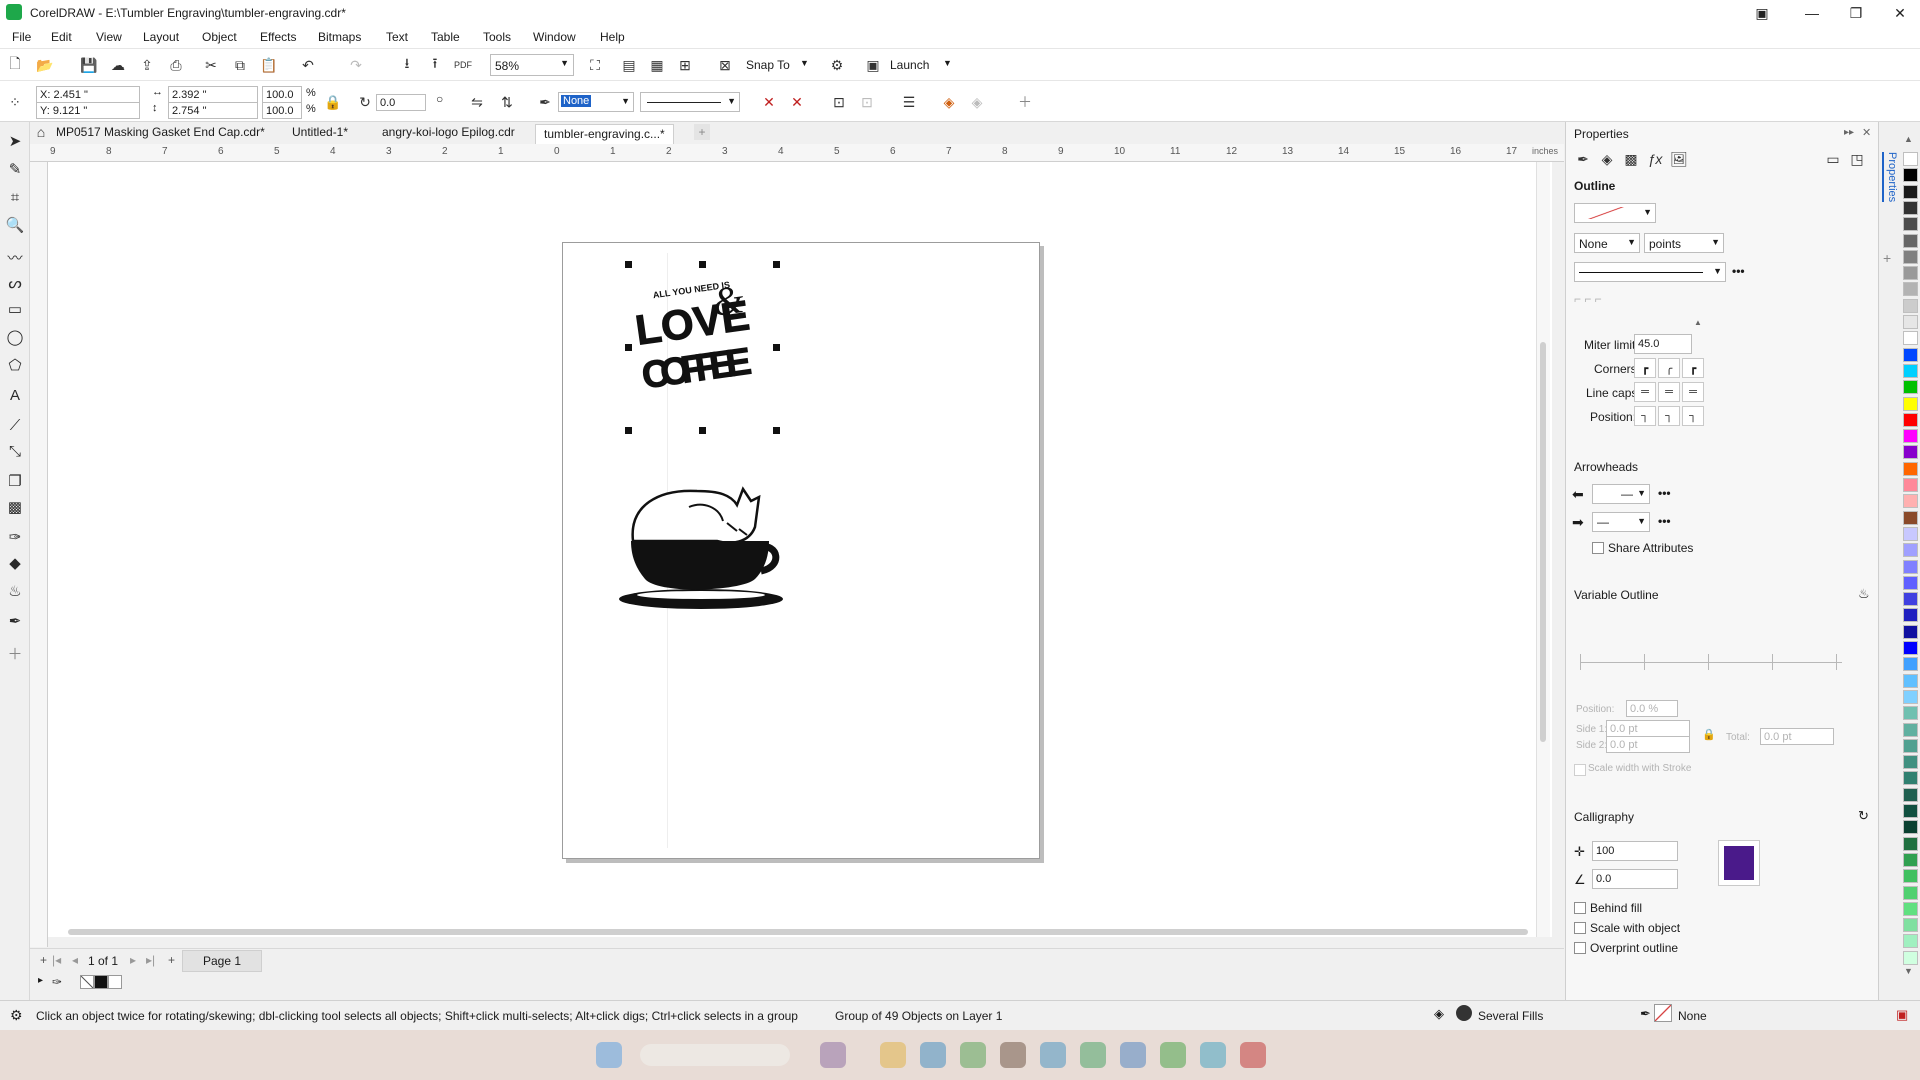 This screenshot has width=1920, height=1080. Describe the element at coordinates (629, 65) in the screenshot. I see `show-rulers-icon: ▤` at that location.